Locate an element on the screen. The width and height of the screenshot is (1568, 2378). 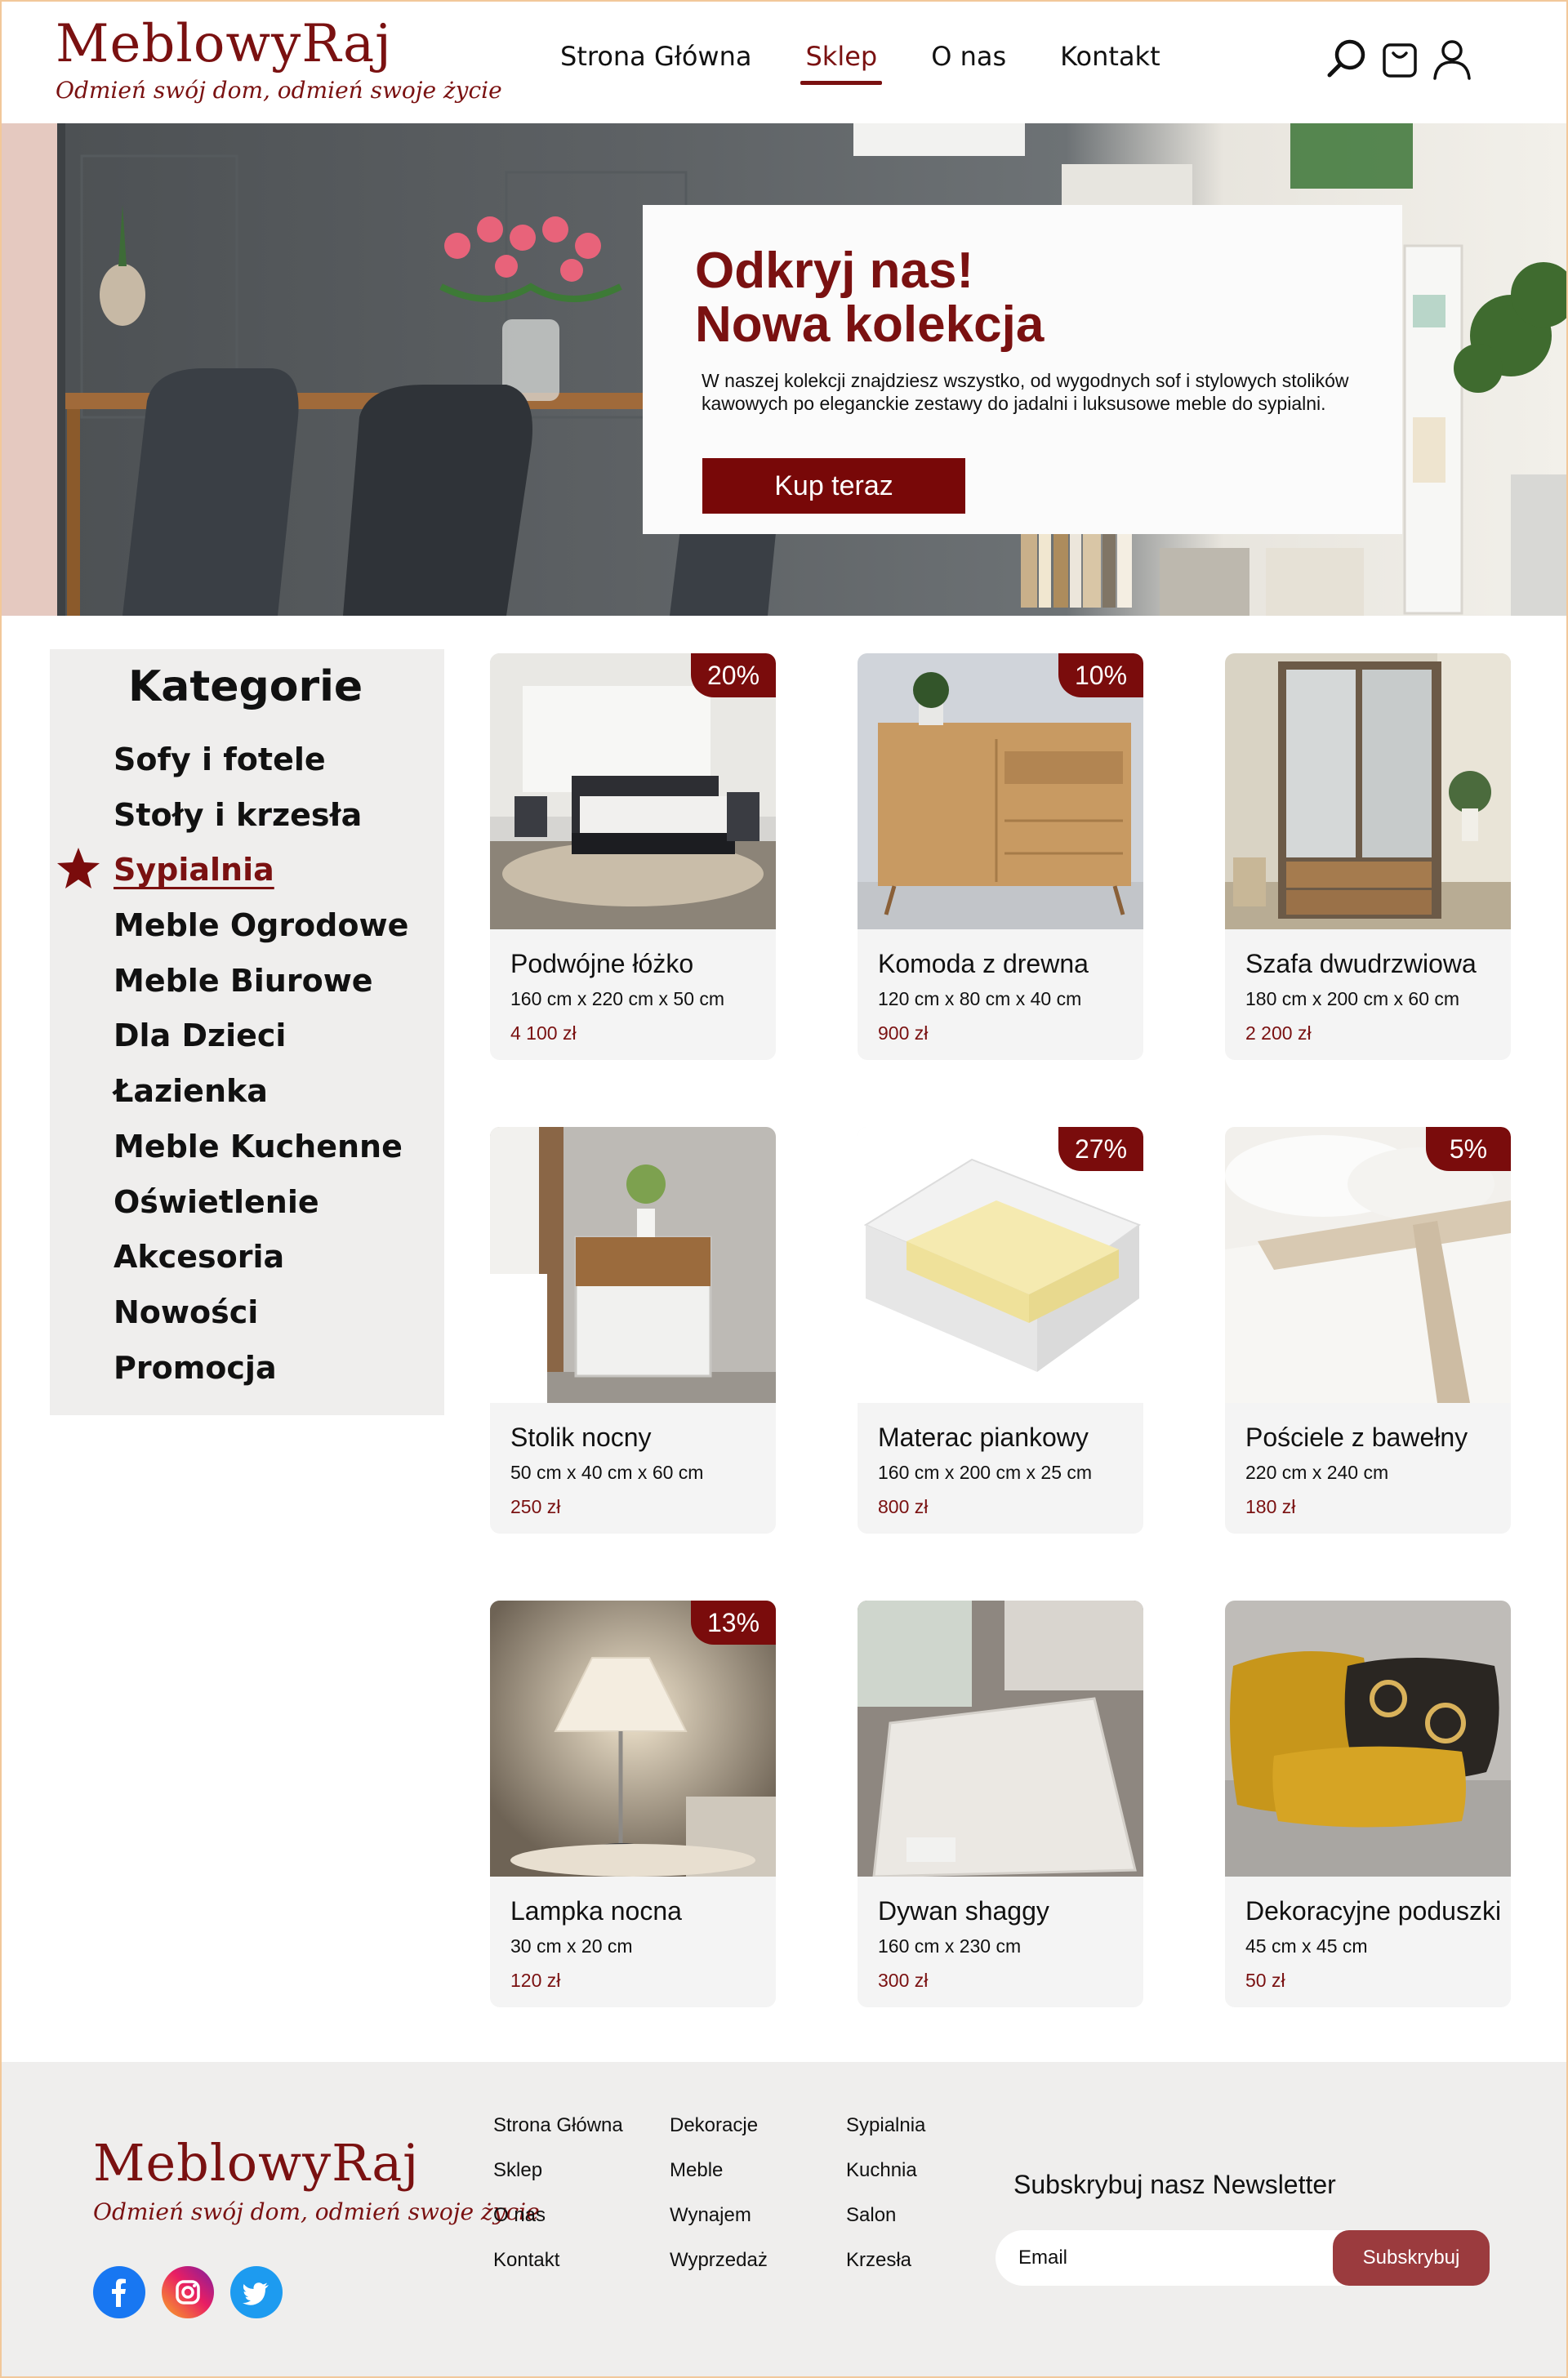
product-price: 180 zł is located at coordinates (1270, 1506).